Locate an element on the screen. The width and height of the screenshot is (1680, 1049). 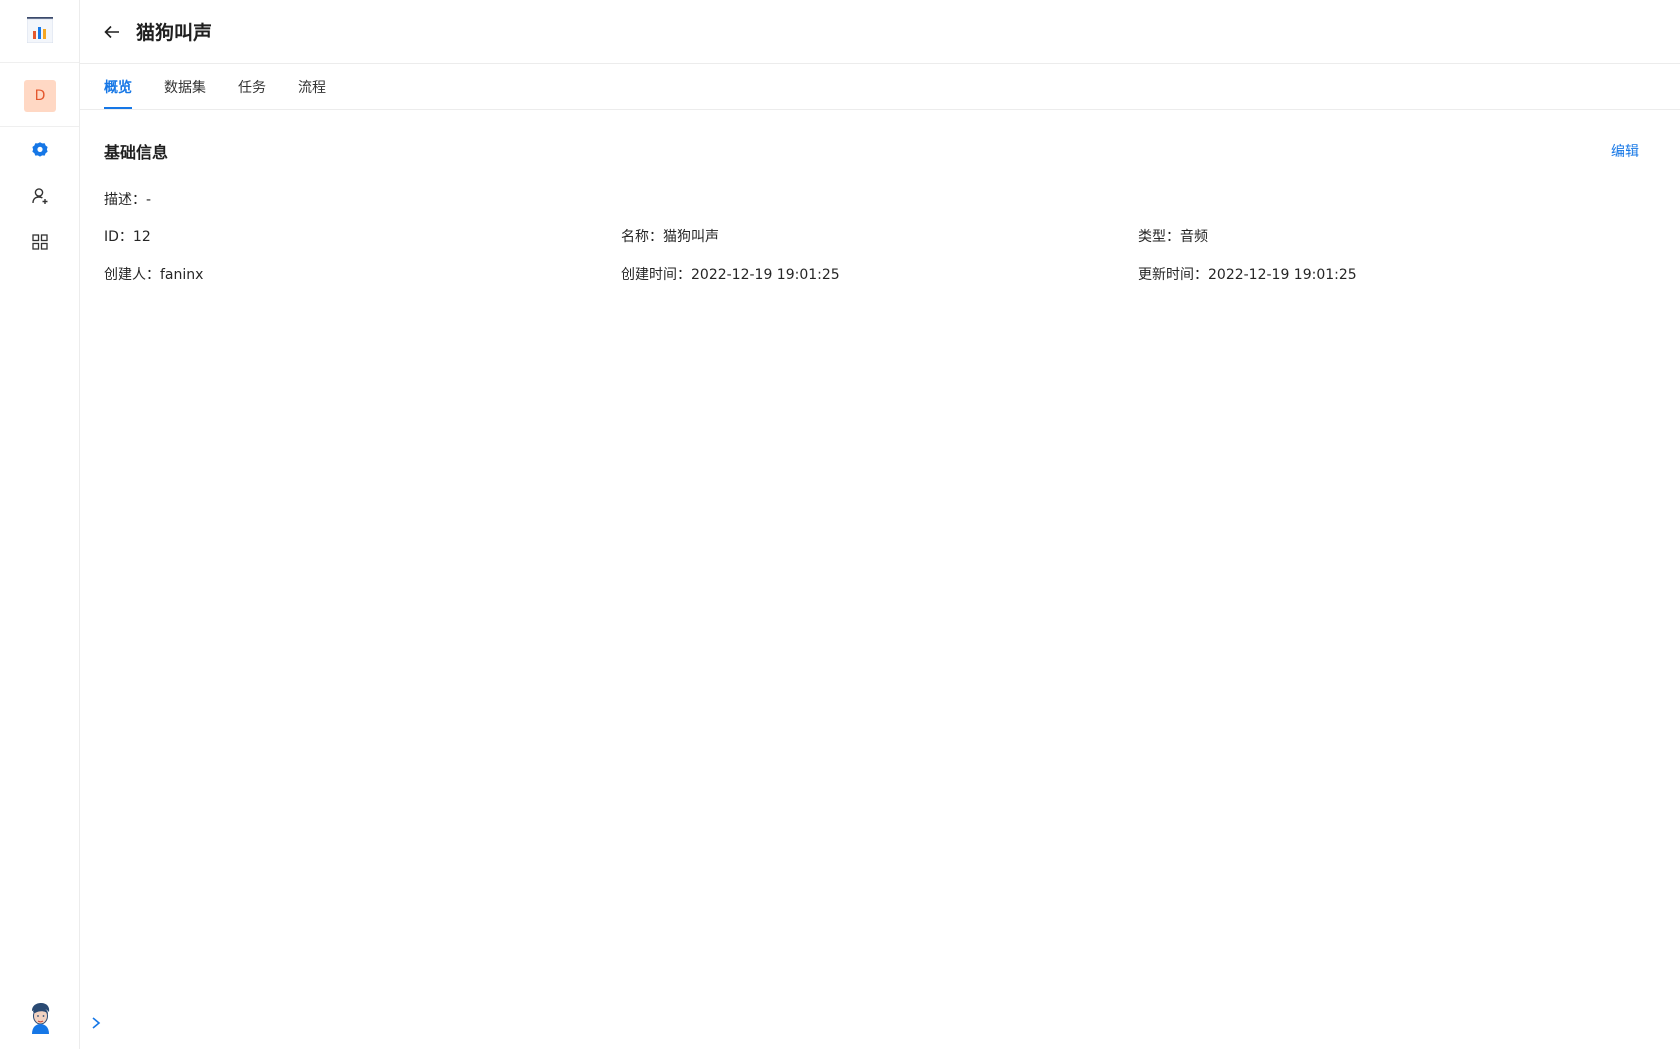
grid-icon is located at coordinates (40, 242).